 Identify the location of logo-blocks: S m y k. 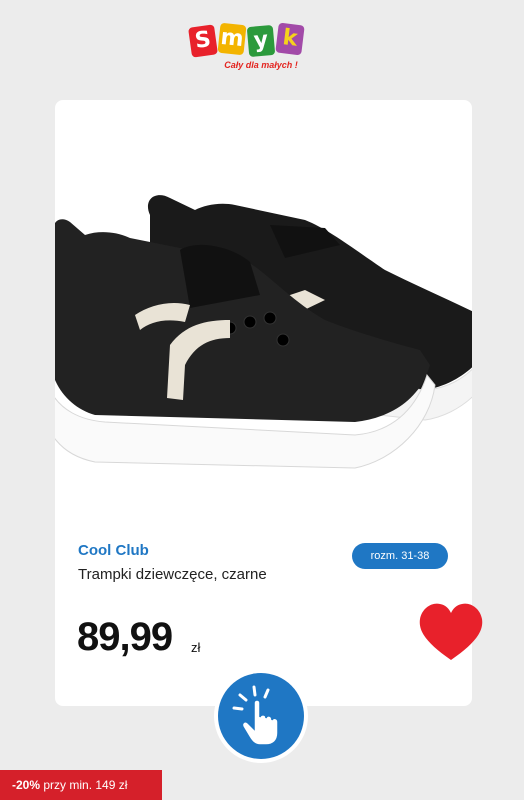
(260, 40).